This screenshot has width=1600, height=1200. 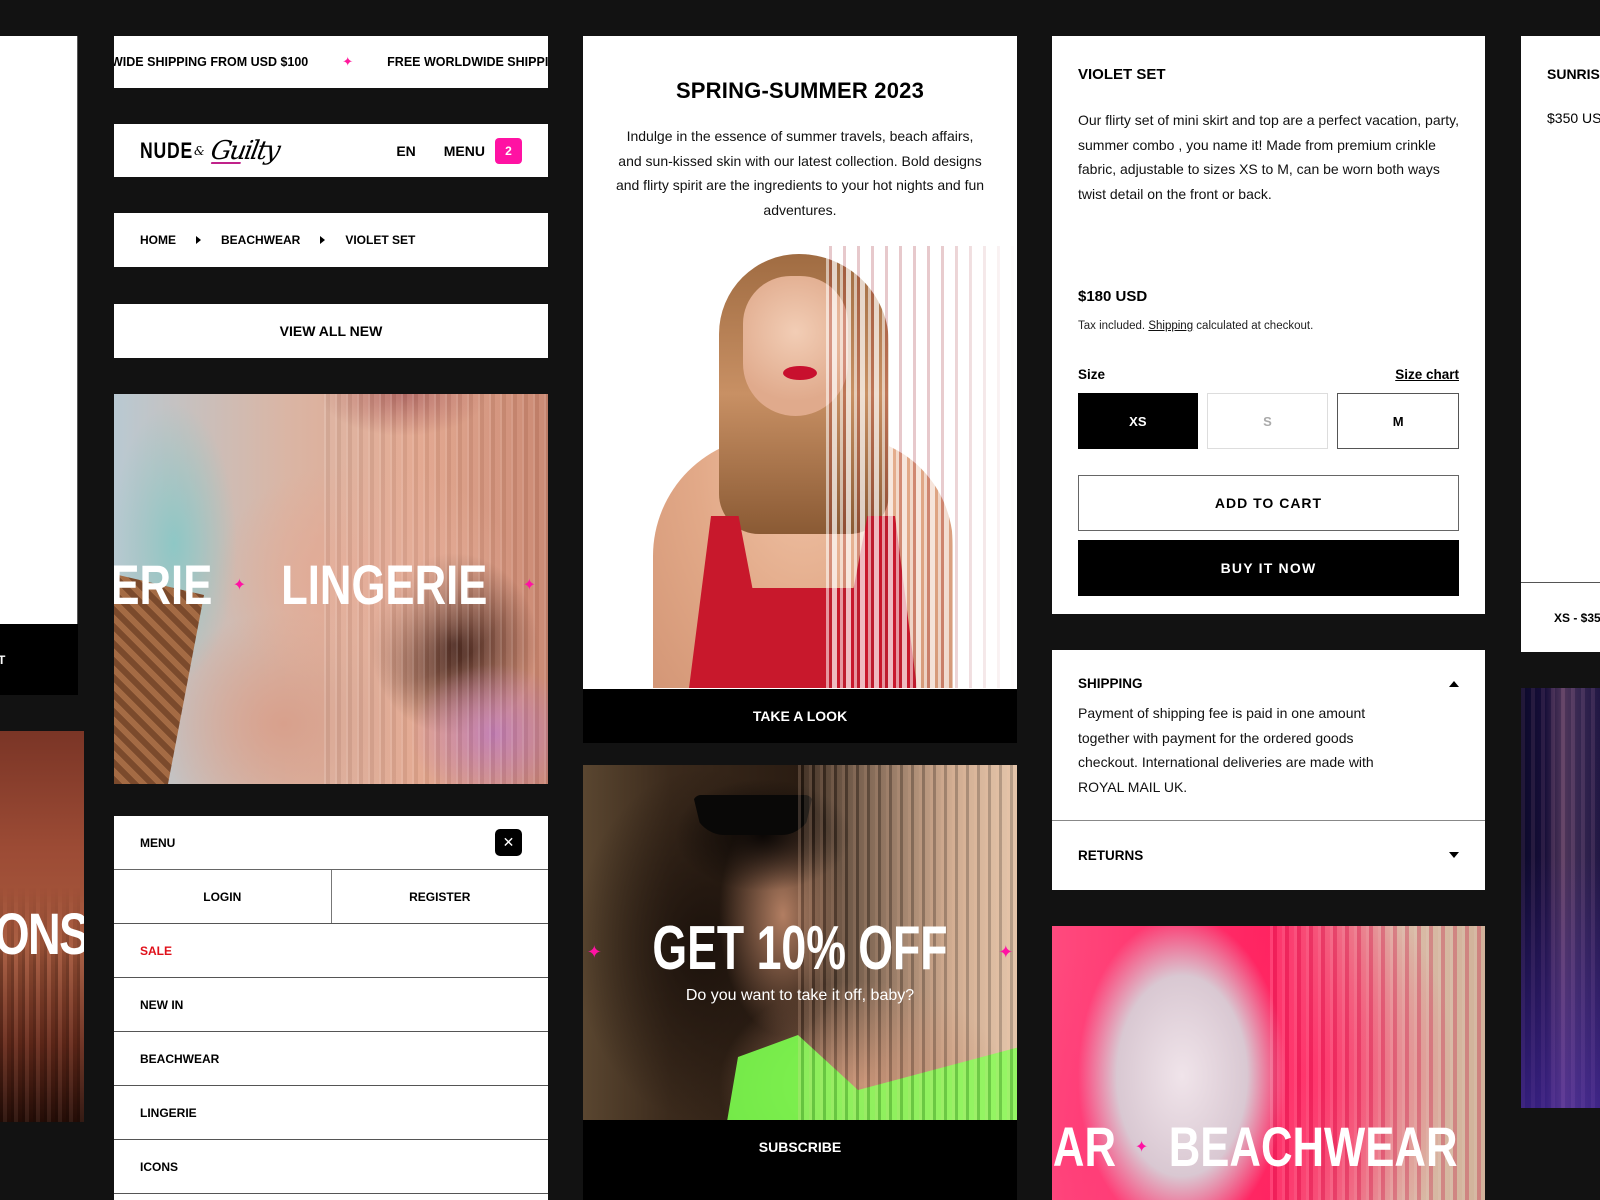 I want to click on take-a-look-button: TAKE A LOOK, so click(x=800, y=716).